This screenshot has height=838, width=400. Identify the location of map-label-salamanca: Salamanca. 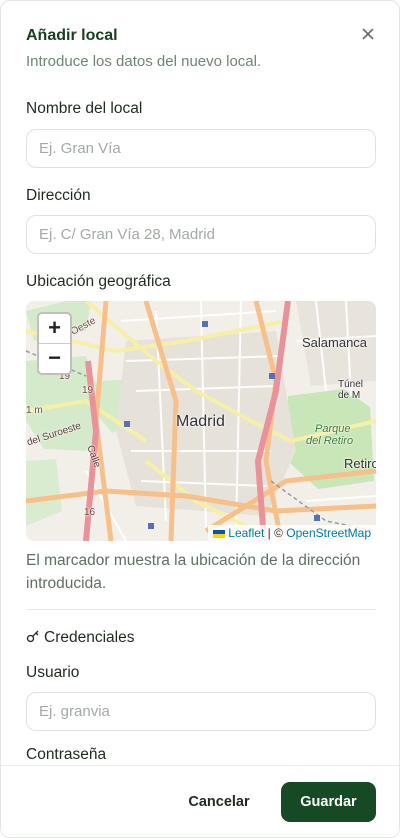
(335, 342).